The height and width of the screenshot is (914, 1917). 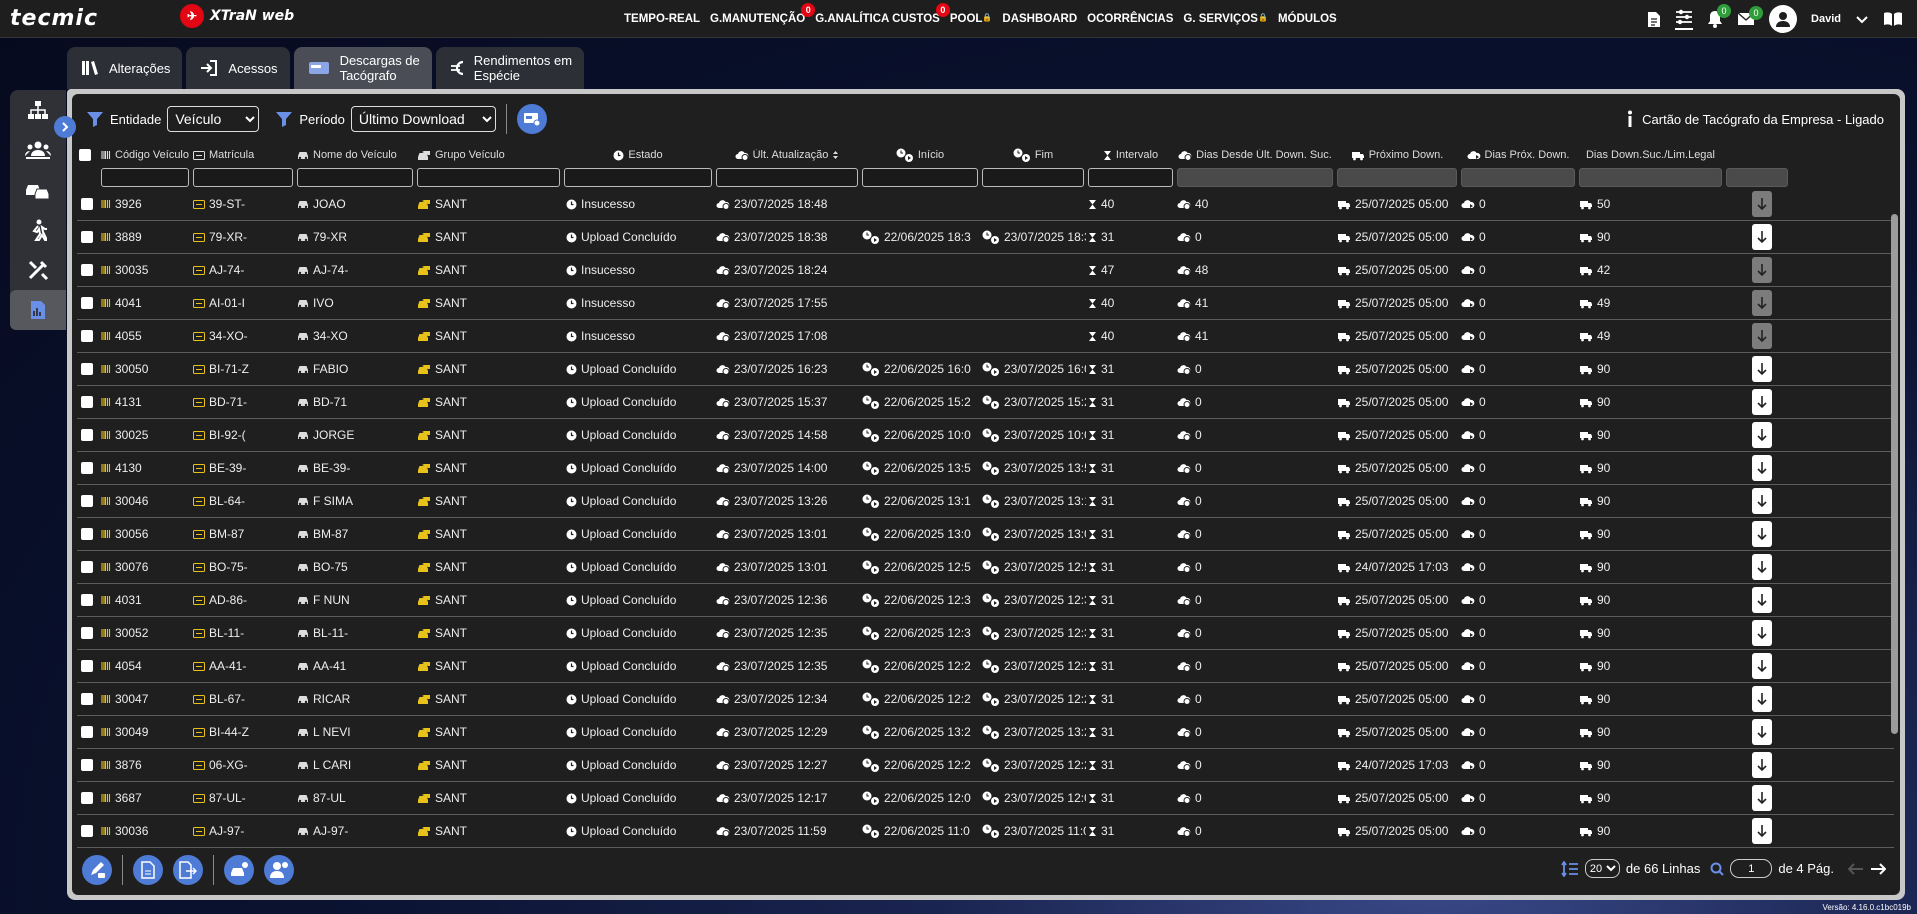 I want to click on vehicle-link-button, so click(x=239, y=870).